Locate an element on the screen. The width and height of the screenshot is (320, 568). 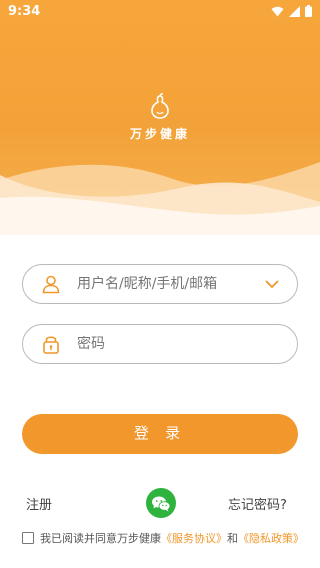
agreement-row: 我已阅读并同意万步健康 《服务协议》 和 《隐私政策》 is located at coordinates (163, 538).